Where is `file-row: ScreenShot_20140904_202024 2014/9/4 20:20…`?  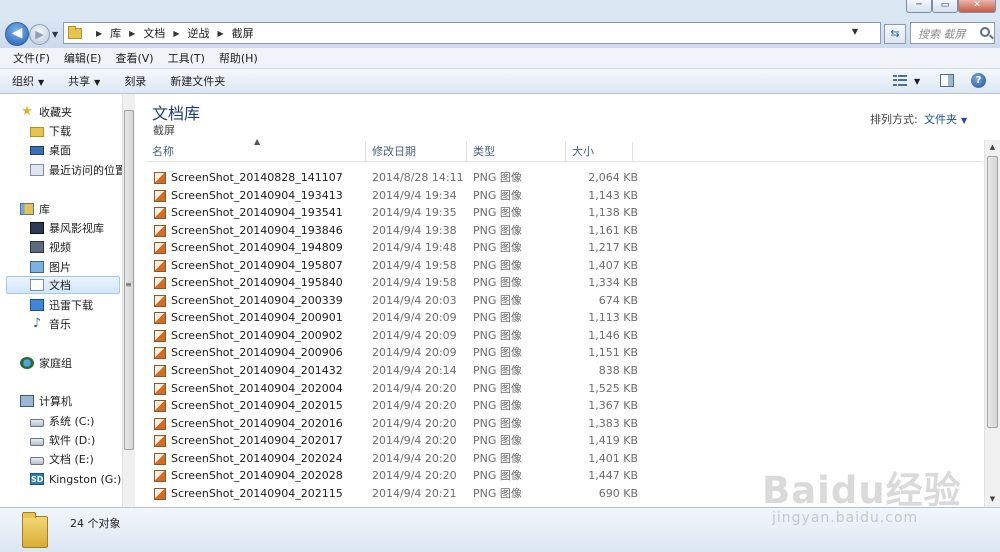
file-row: ScreenShot_20140904_202024 2014/9/4 20:20… is located at coordinates (566, 459).